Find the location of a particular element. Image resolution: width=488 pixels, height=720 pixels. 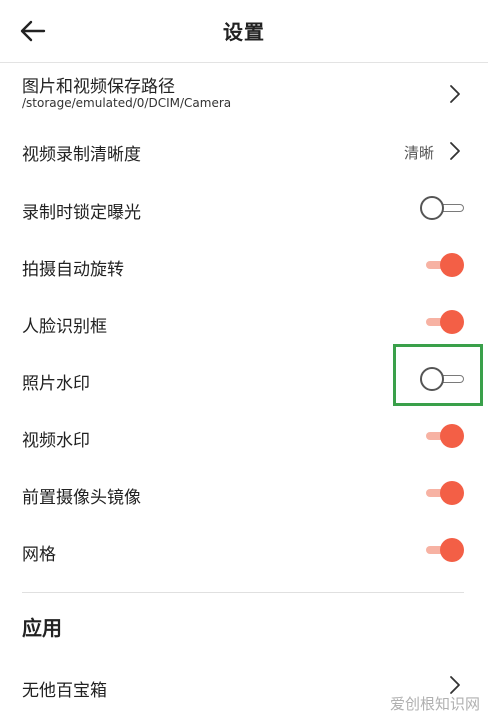

video-watermark-toggle is located at coordinates (442, 436).